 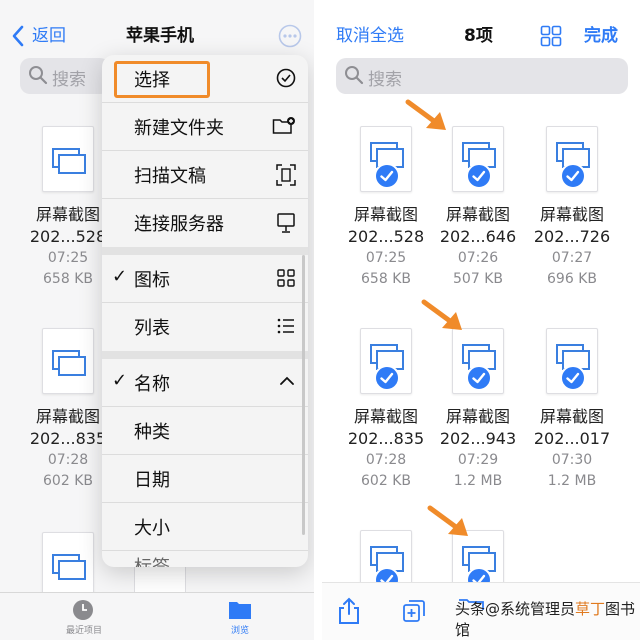 I want to click on done-button: 完成, so click(x=601, y=36).